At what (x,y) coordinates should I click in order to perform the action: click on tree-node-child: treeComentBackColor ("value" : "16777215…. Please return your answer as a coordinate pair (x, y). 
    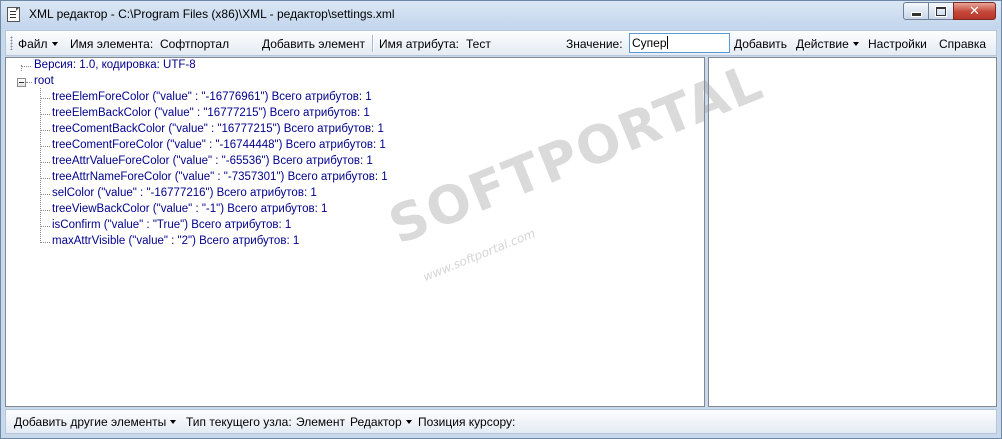
    Looking at the image, I should click on (218, 129).